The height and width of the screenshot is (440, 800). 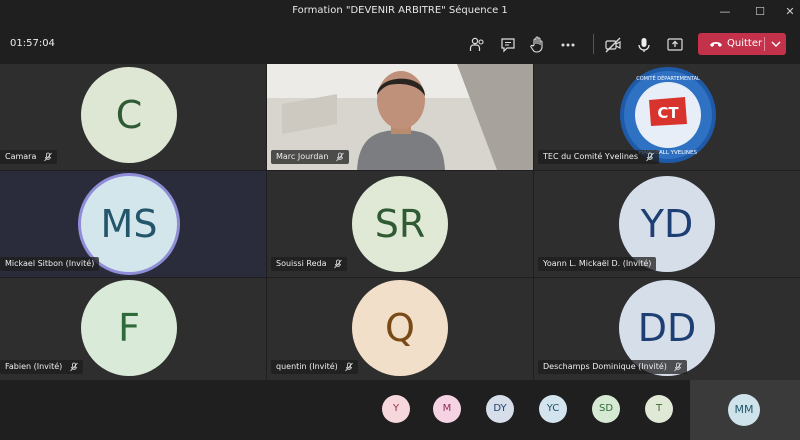 I want to click on participant-name-tag: Mickael Sitbon (Invité), so click(x=50, y=264).